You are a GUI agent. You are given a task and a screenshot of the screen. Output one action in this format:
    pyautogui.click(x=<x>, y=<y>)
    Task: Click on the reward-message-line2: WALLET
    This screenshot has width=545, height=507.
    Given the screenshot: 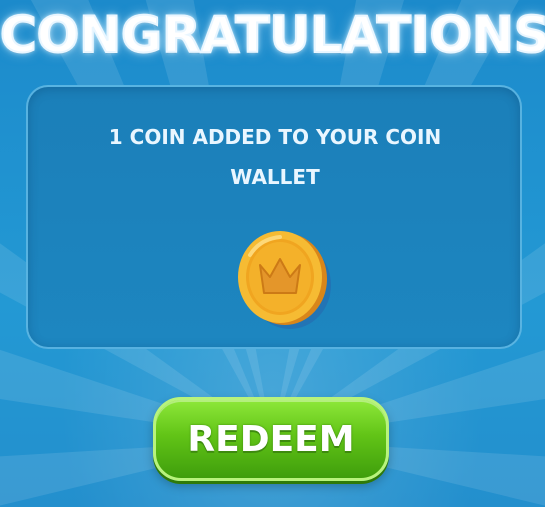 What is the action you would take?
    pyautogui.click(x=275, y=177)
    